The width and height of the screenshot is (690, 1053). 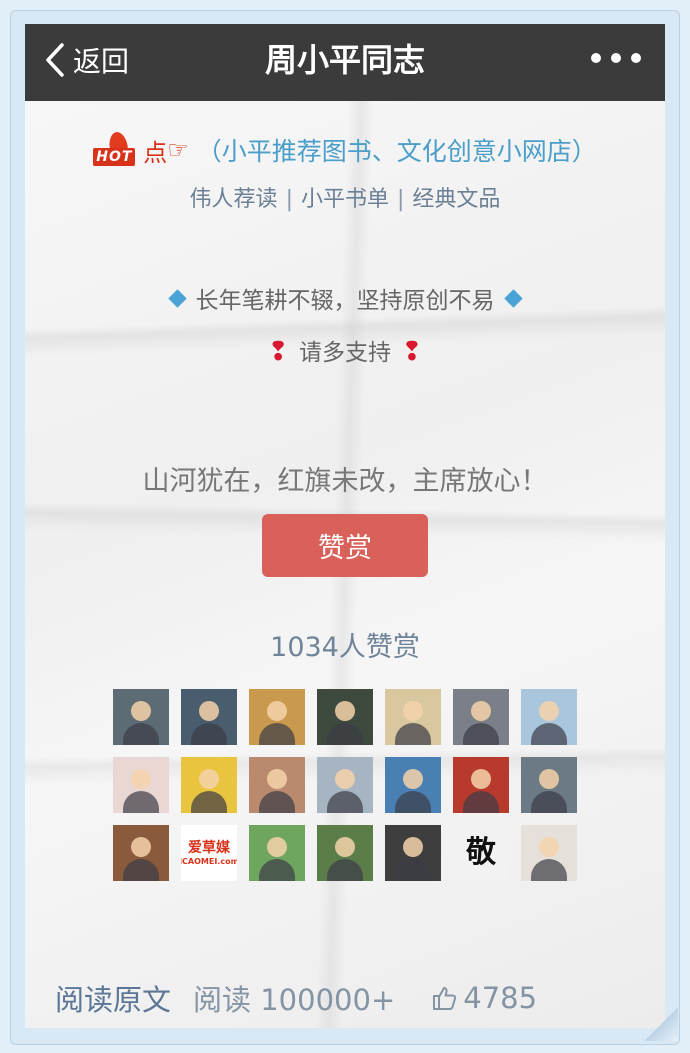 I want to click on read-original-link: 阅读原文, so click(x=113, y=998).